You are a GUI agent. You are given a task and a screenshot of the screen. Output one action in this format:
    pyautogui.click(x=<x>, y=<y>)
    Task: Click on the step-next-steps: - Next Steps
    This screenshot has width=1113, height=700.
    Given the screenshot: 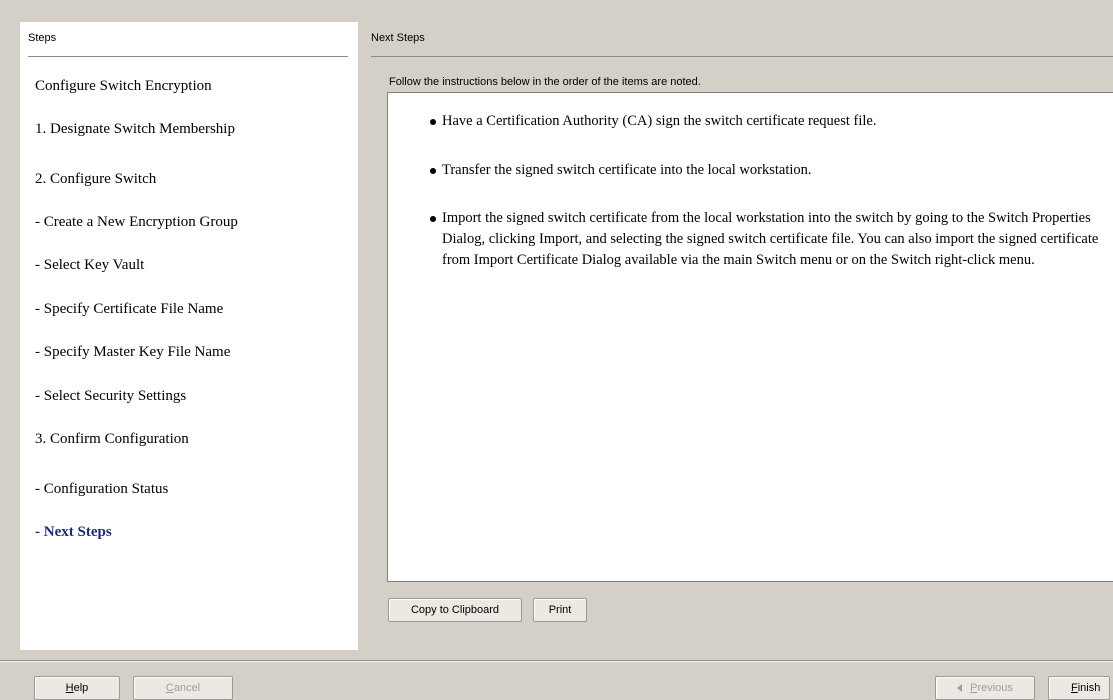 What is the action you would take?
    pyautogui.click(x=73, y=532)
    